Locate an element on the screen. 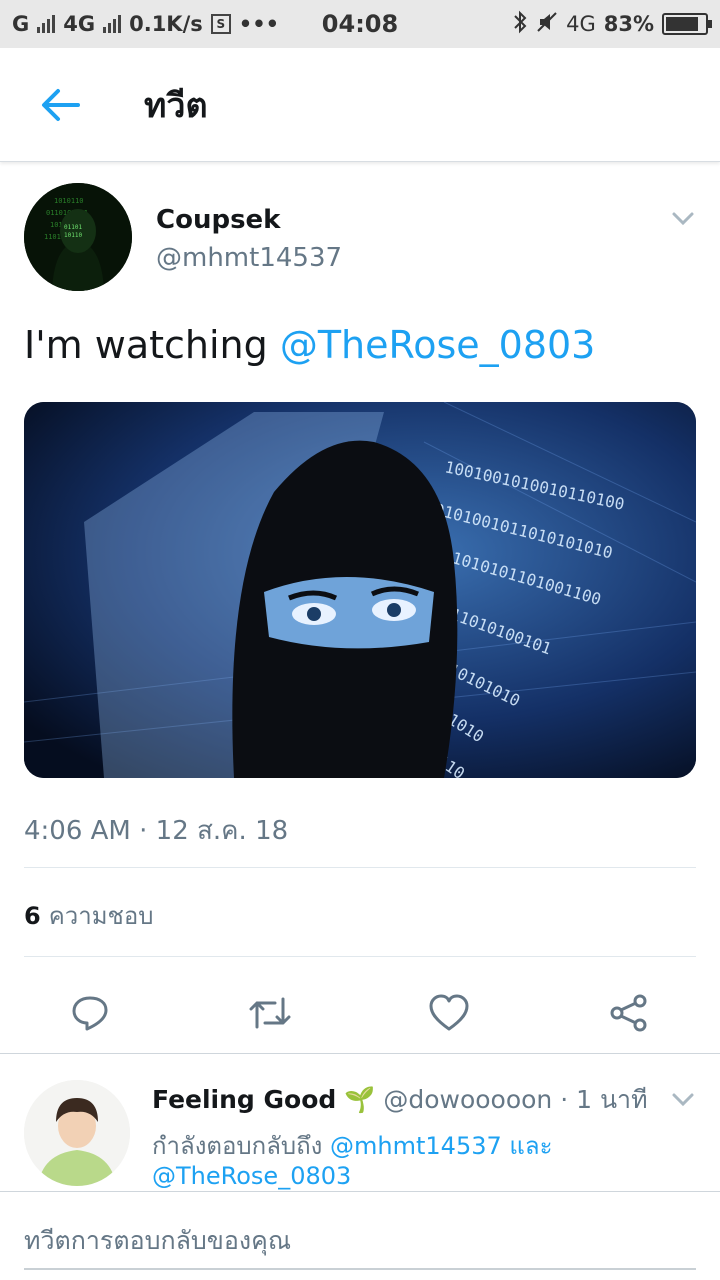 The image size is (720, 1280). sprout-icon: 🌱 is located at coordinates (360, 1099).